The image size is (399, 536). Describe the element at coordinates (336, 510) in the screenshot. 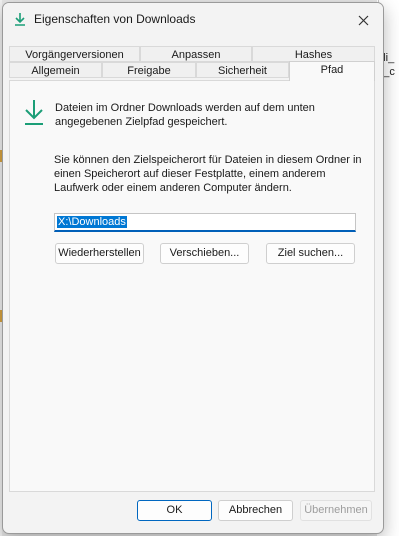

I see `apply-button: Übernehmen` at that location.